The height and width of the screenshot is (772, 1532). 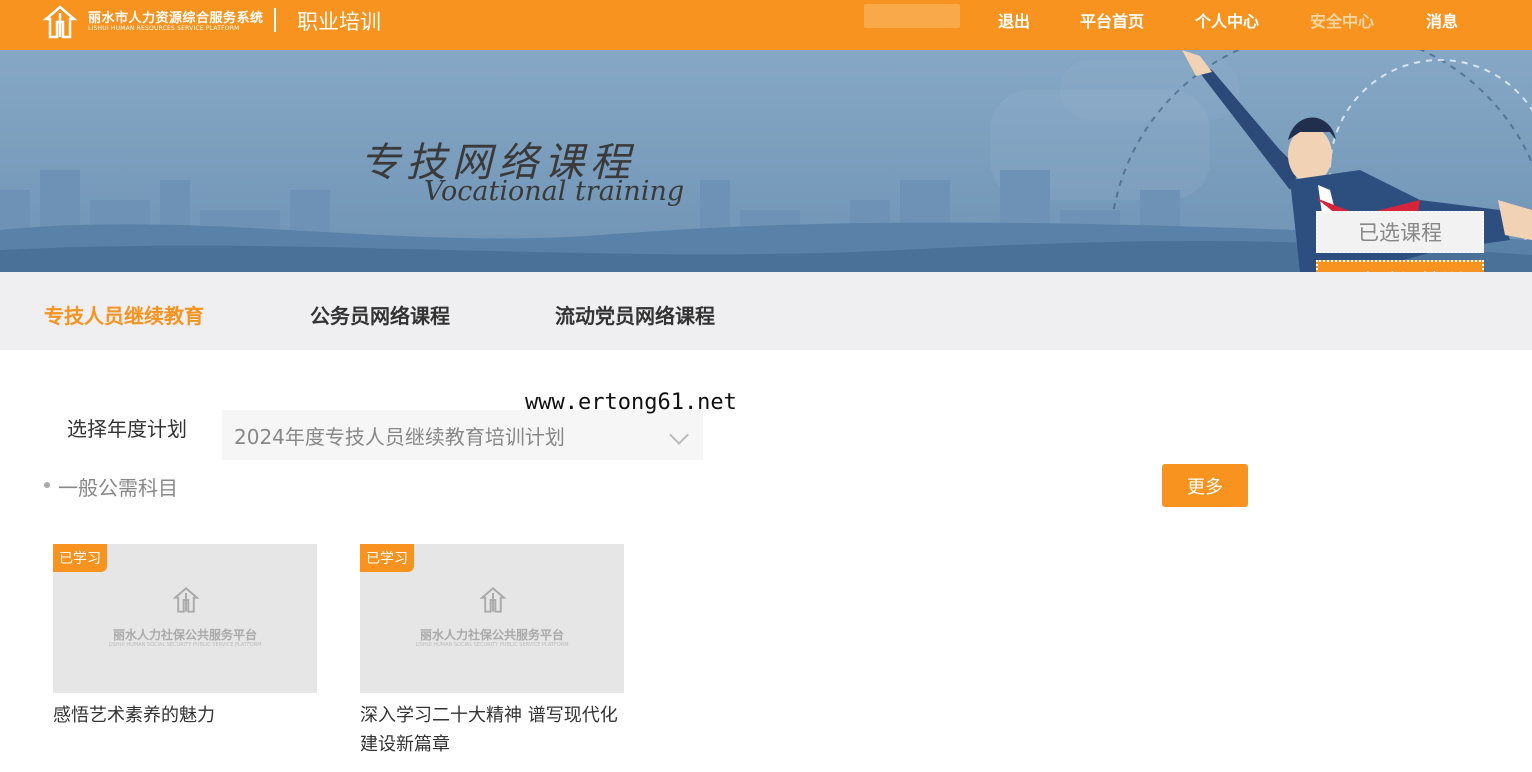 What do you see at coordinates (1400, 232) in the screenshot?
I see `selected-courses-button: 已选课程` at bounding box center [1400, 232].